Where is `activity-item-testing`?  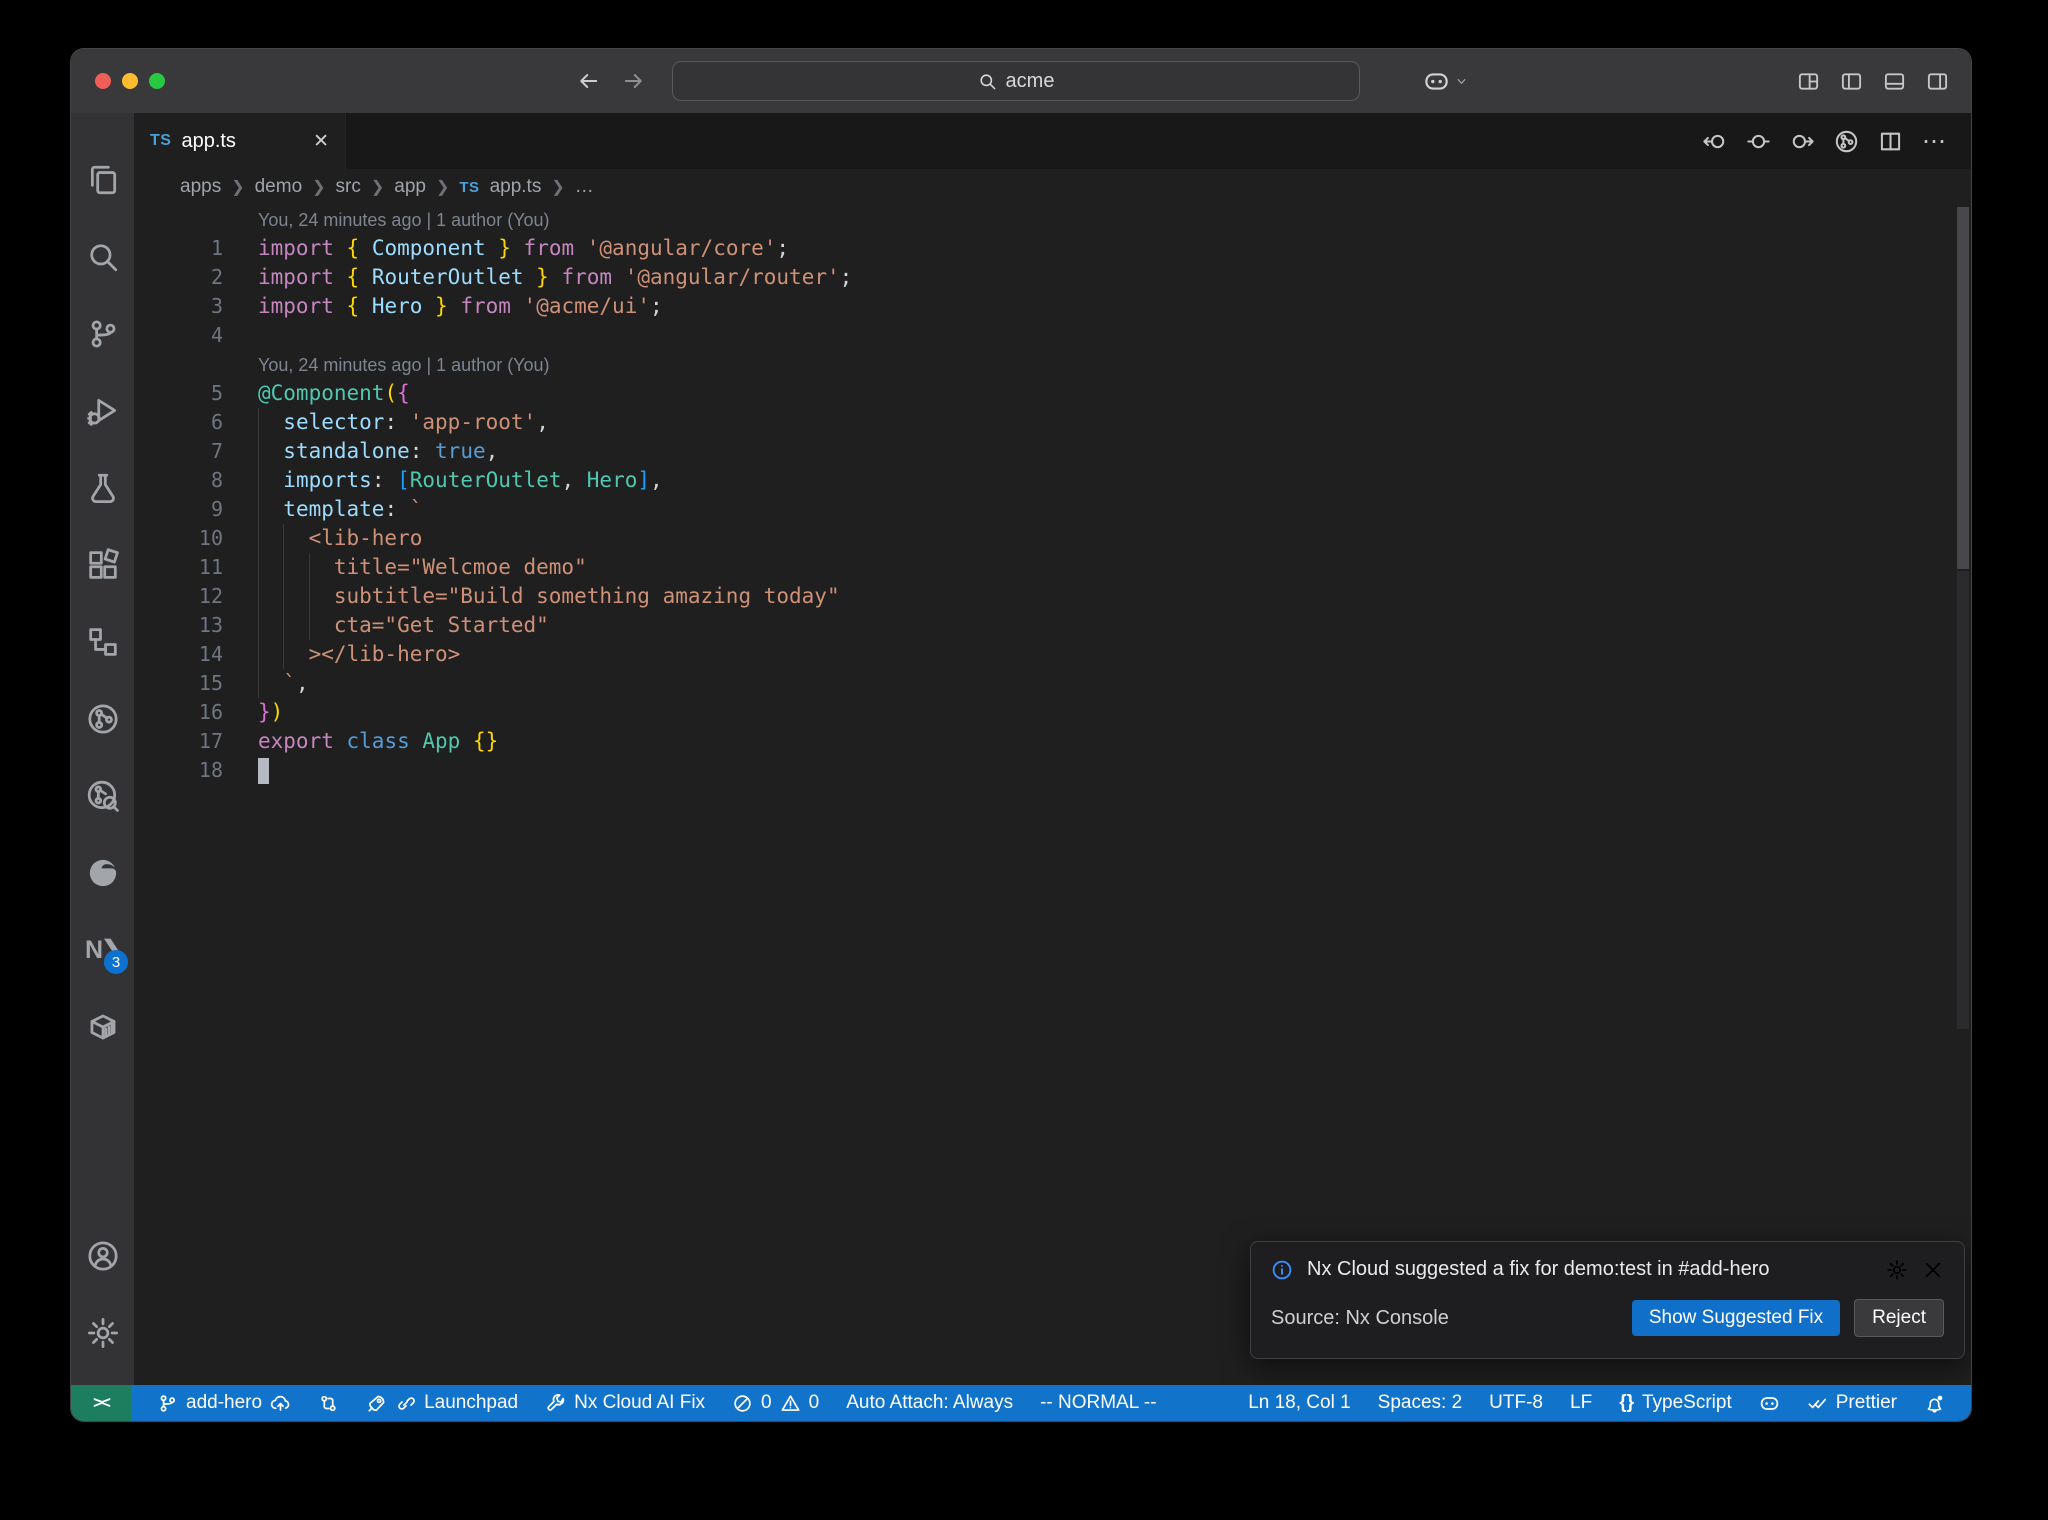 activity-item-testing is located at coordinates (102, 487).